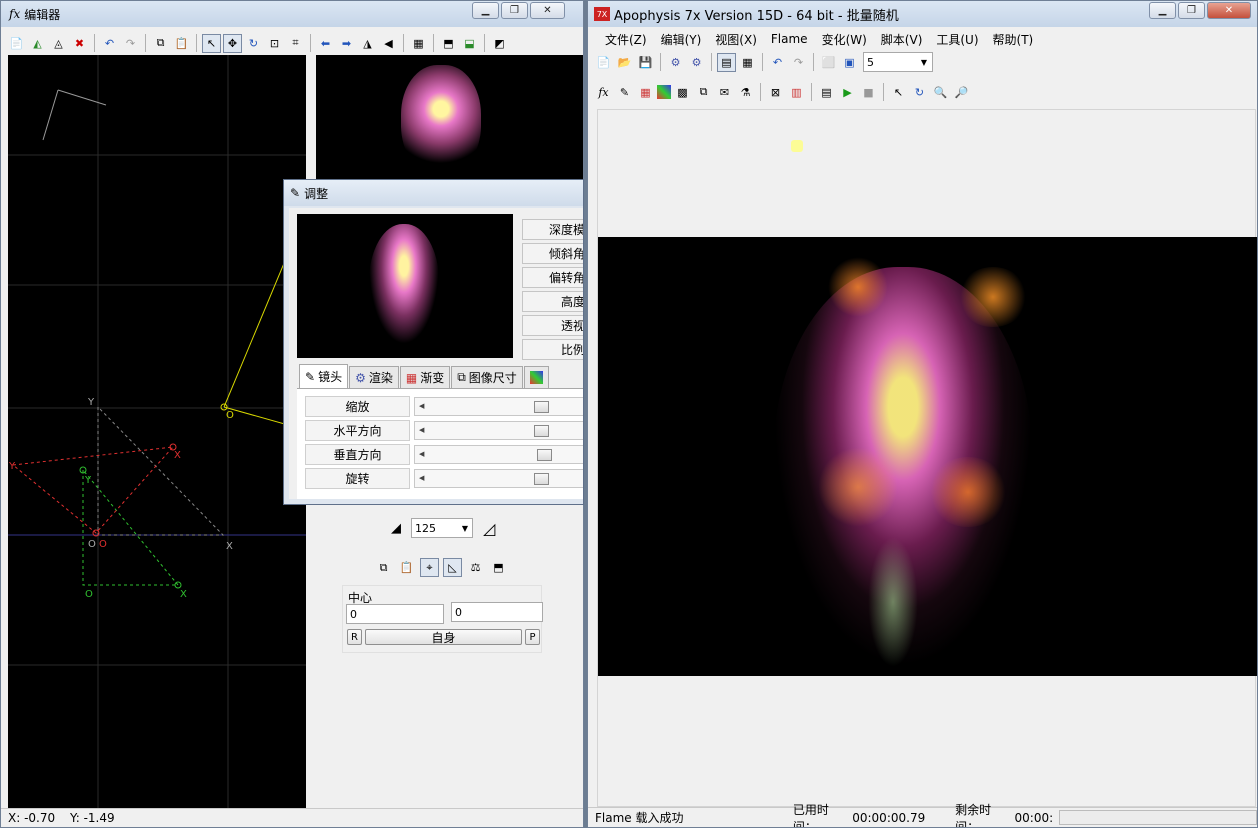  What do you see at coordinates (498, 478) in the screenshot?
I see `rotation-slider: ◀` at bounding box center [498, 478].